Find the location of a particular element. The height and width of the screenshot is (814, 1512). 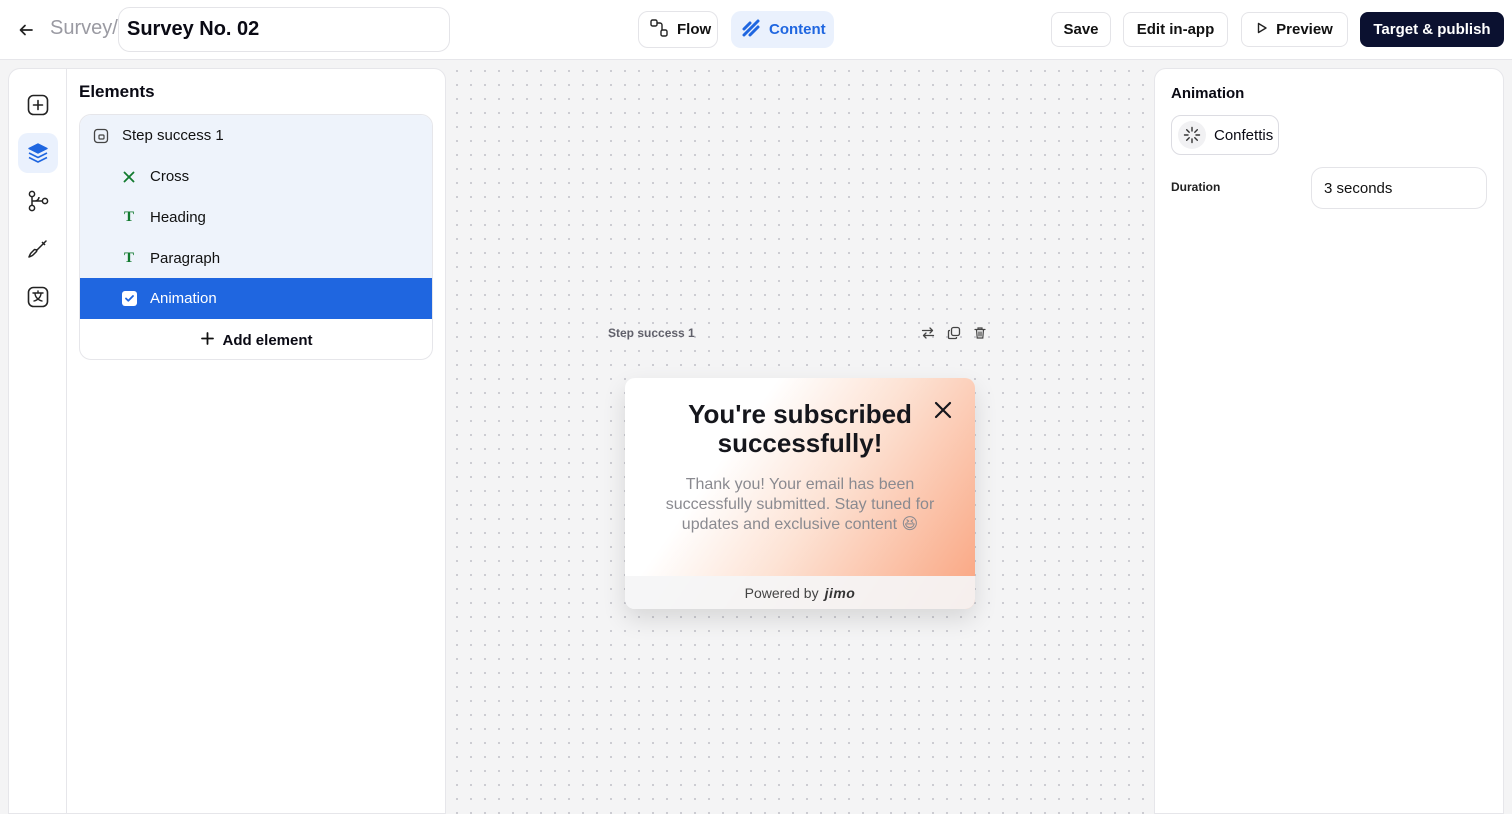

checkbox-icon is located at coordinates (129, 299).